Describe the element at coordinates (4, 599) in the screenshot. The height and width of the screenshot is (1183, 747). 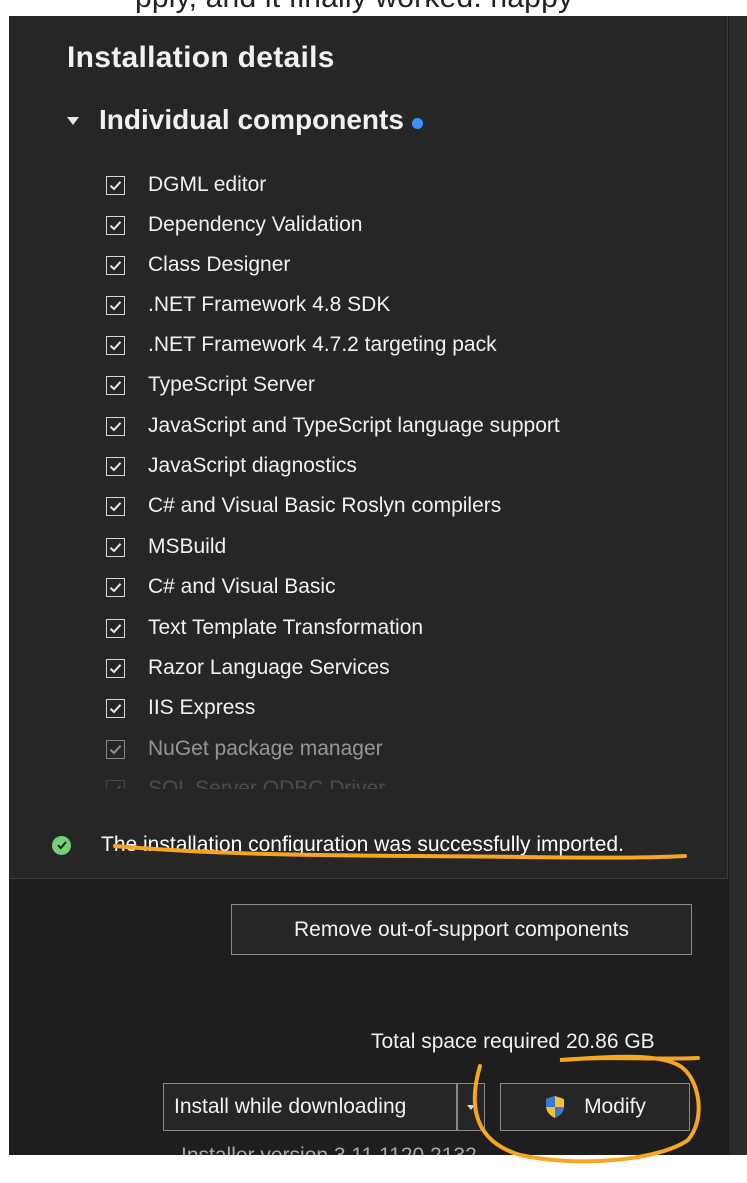
I see `left-margin` at that location.